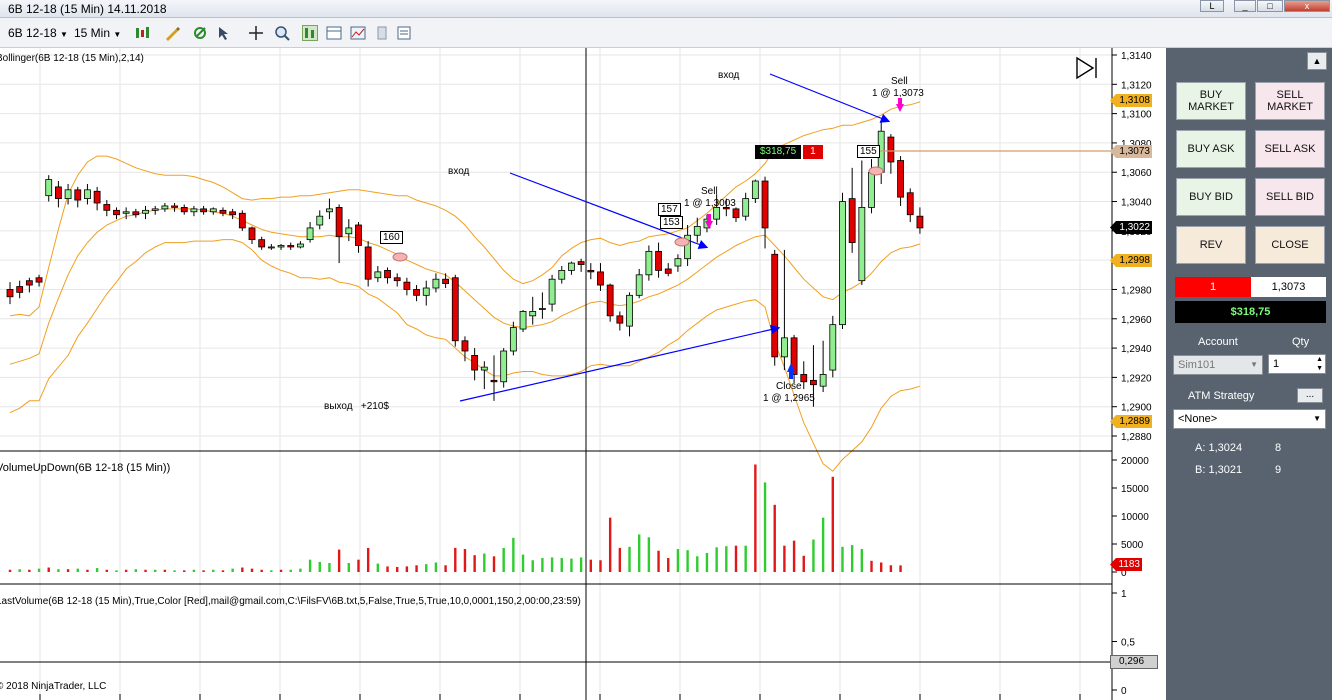  Describe the element at coordinates (1249, 419) in the screenshot. I see `atm-strategy-select: <None> ▼` at that location.